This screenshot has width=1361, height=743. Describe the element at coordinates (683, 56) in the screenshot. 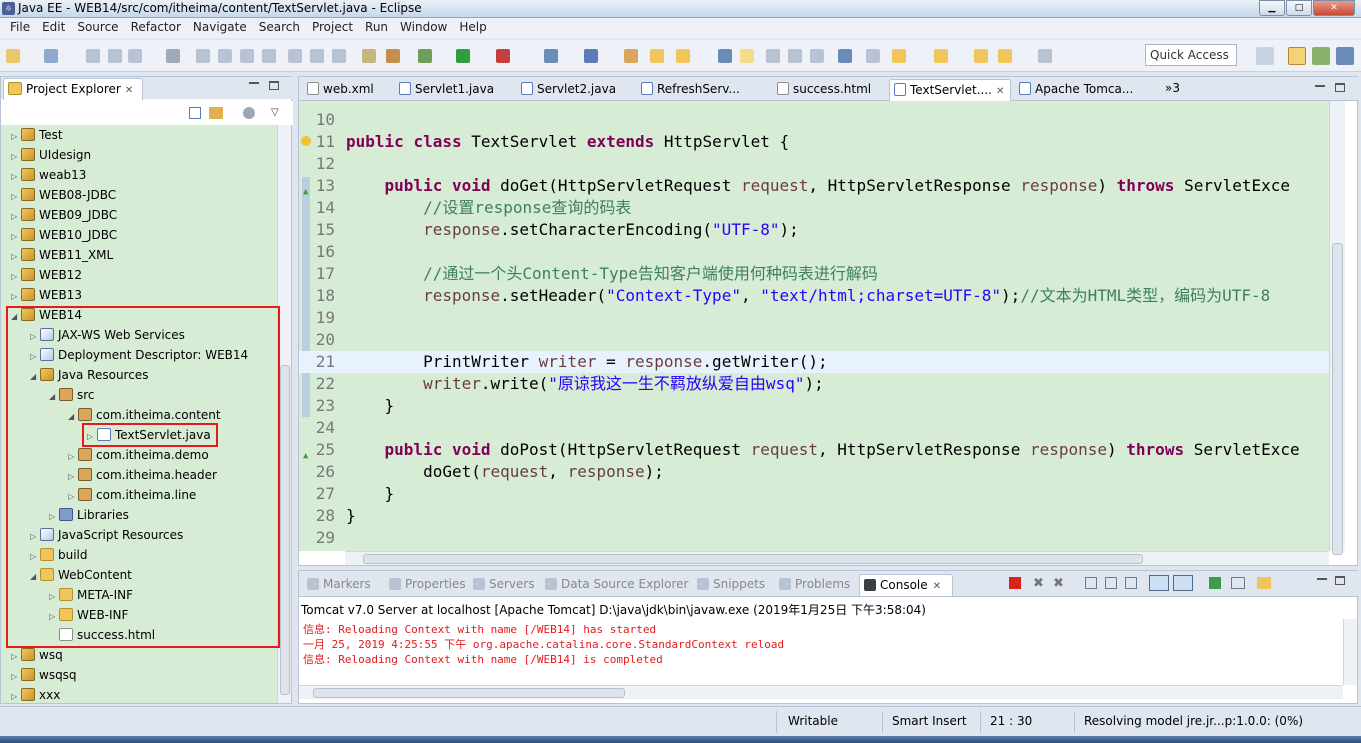

I see `search-icon` at that location.